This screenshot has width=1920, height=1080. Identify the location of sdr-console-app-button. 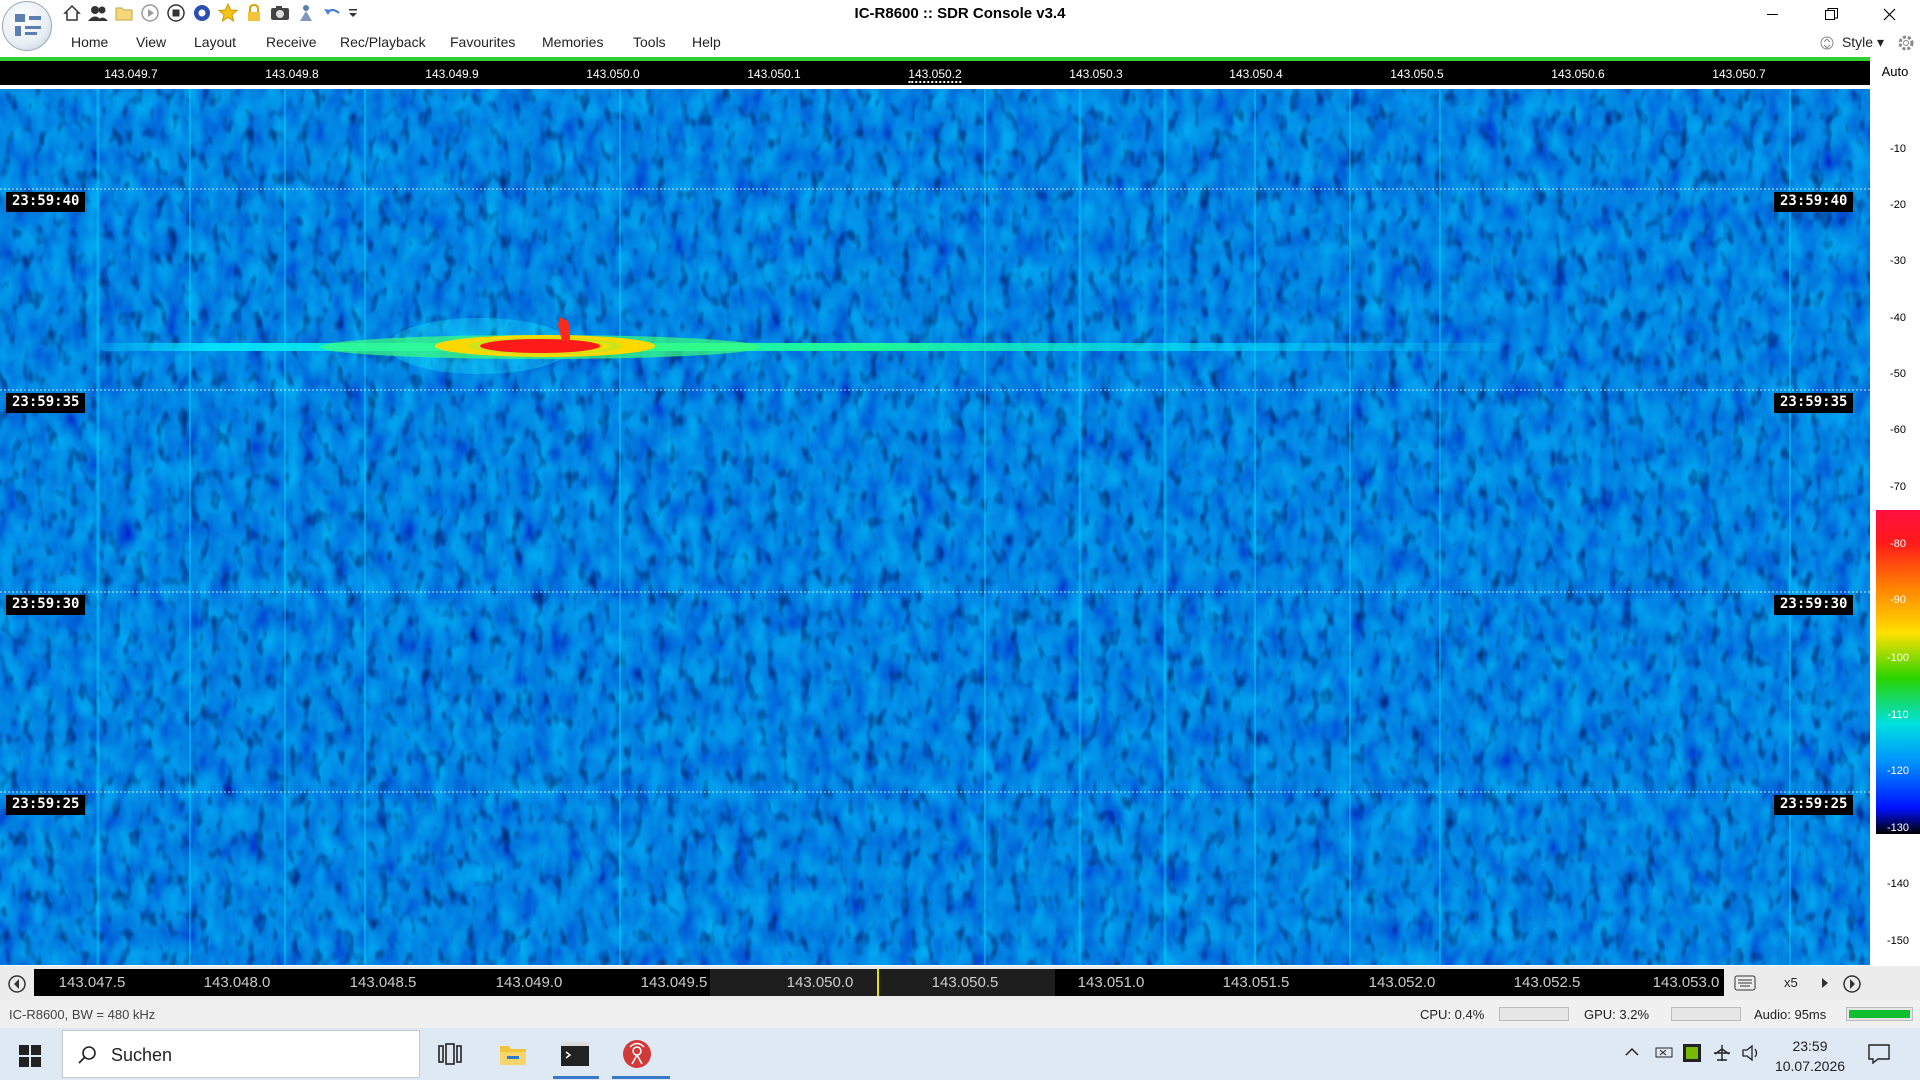
(637, 1054).